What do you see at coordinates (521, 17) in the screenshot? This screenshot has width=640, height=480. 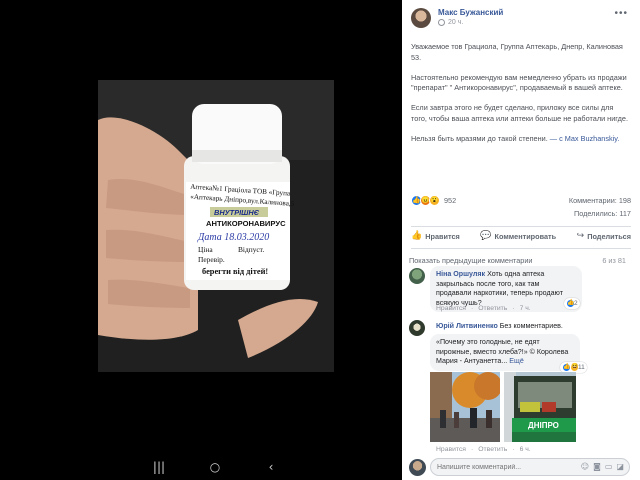 I see `post-header: Макс Бужанский 20 ч. •••` at bounding box center [521, 17].